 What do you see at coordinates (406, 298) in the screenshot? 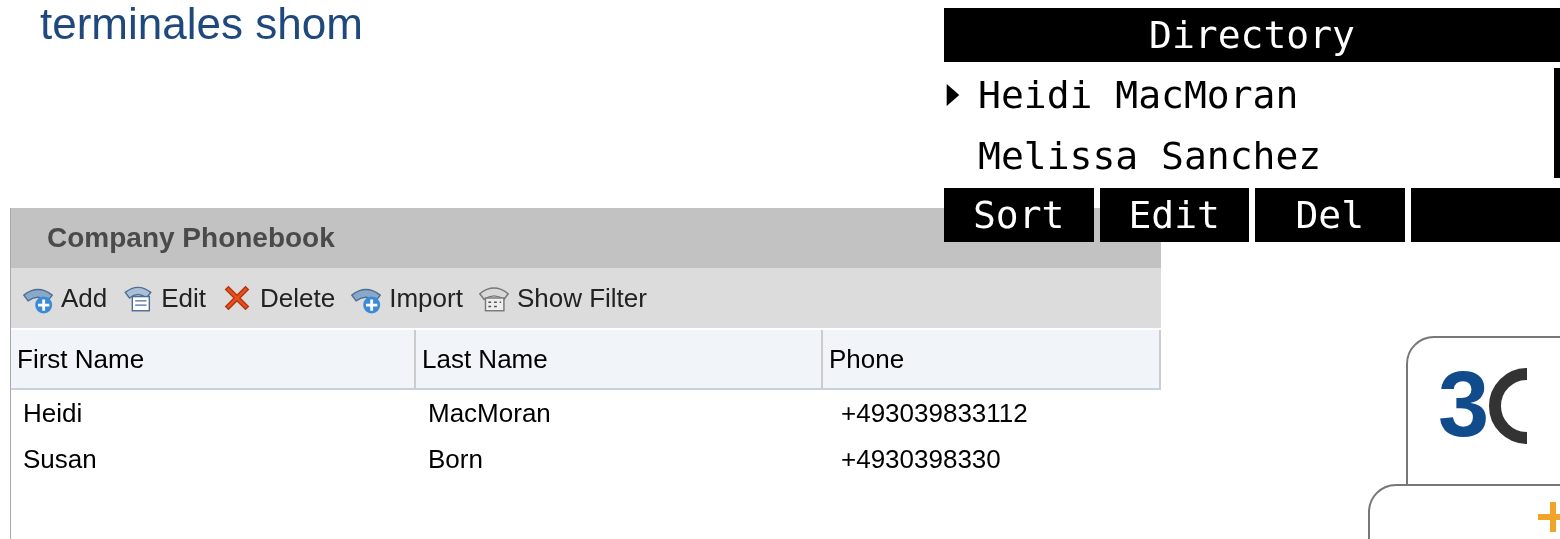
I see `toolbar-button: Import` at bounding box center [406, 298].